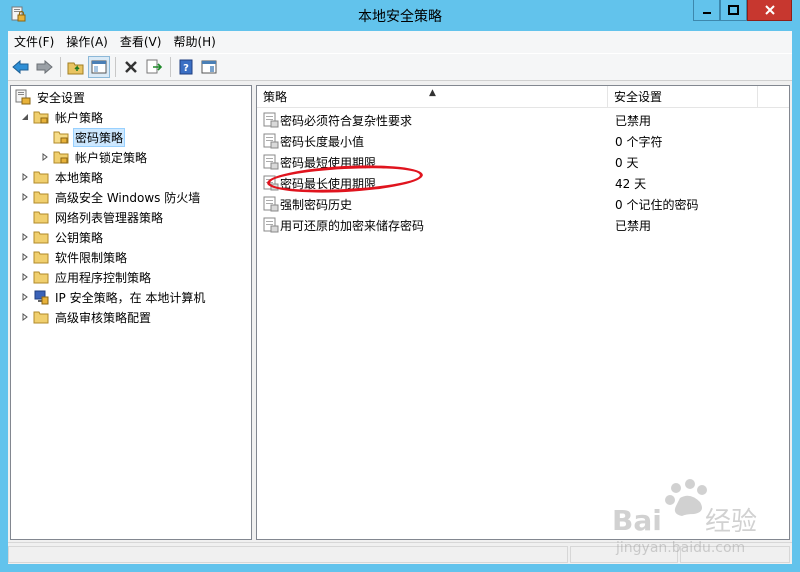 Image resolution: width=800 pixels, height=572 pixels. I want to click on close-icon, so click(769, 10).